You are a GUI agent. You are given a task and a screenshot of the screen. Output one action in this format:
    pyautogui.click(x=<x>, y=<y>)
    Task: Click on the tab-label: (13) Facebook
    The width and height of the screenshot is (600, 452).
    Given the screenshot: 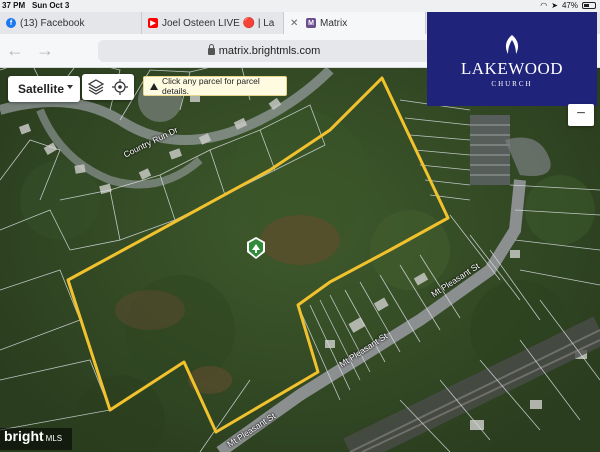 What is the action you would take?
    pyautogui.click(x=52, y=23)
    